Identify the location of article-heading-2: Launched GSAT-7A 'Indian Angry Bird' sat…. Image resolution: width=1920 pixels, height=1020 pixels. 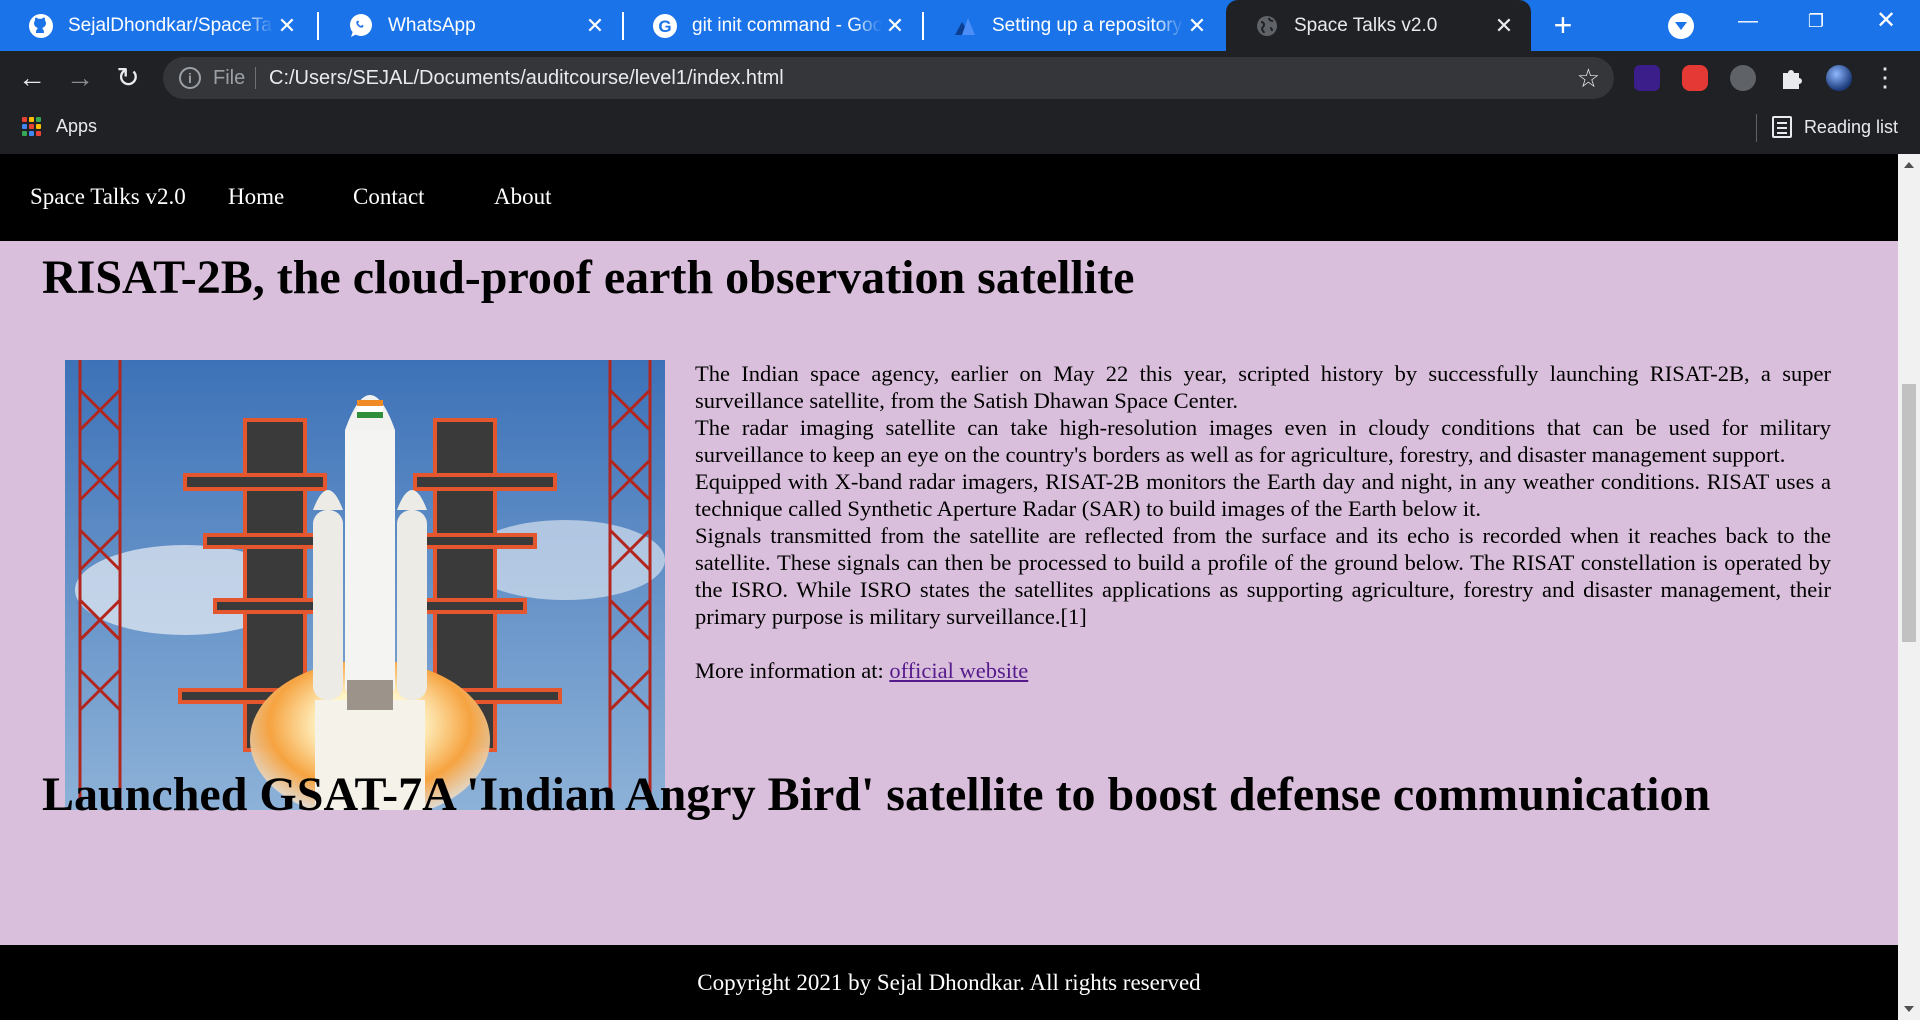
(876, 794).